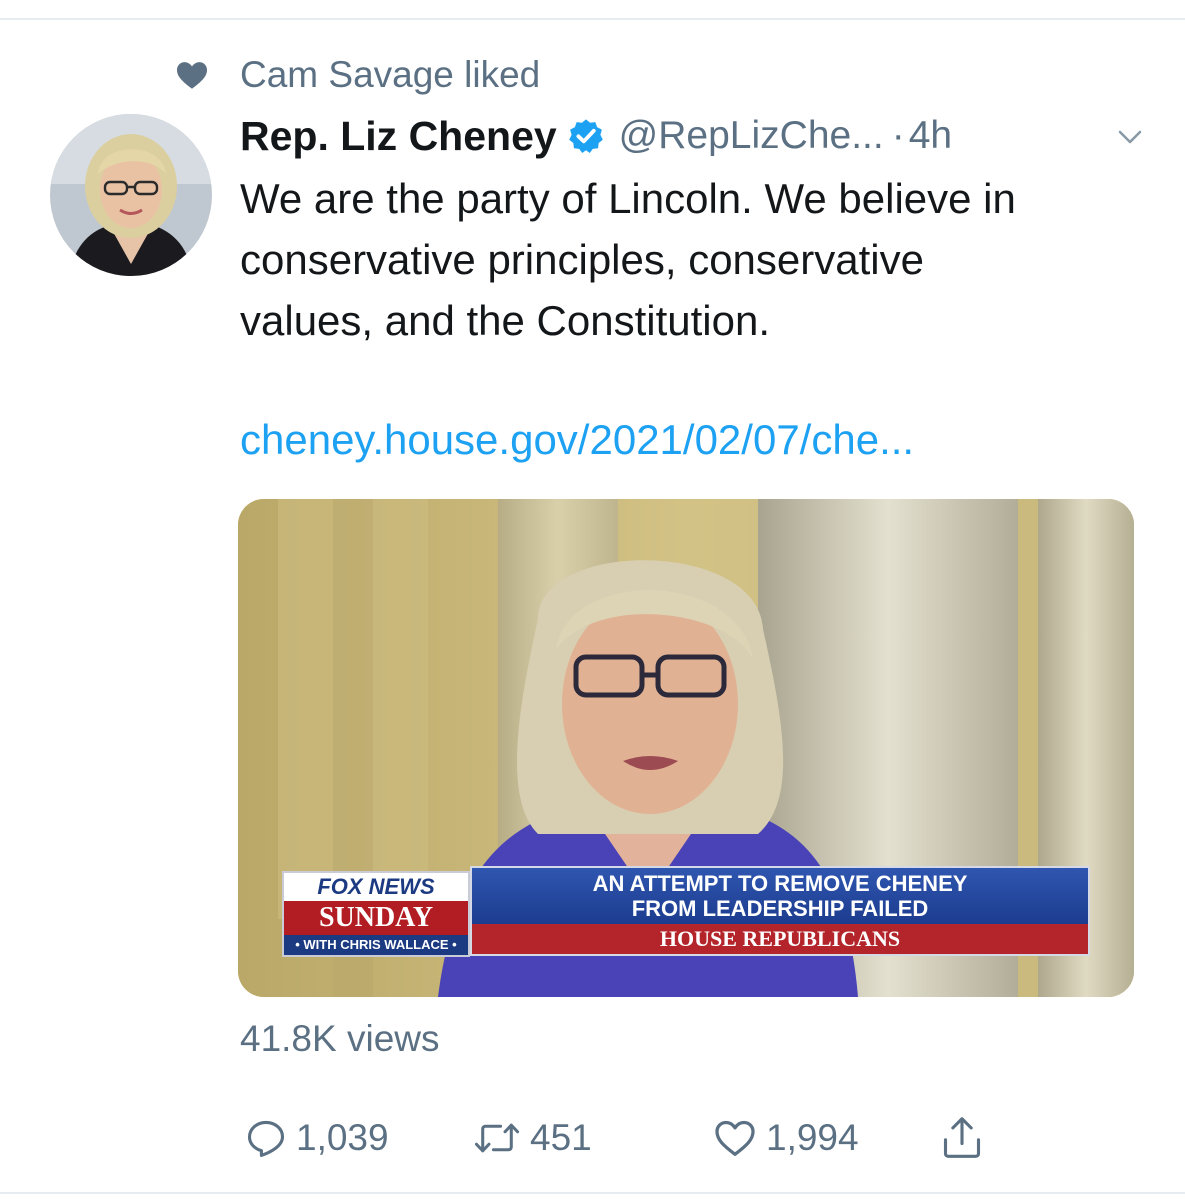 Image resolution: width=1185 pixels, height=1200 pixels. I want to click on chevron-down-icon, so click(1130, 137).